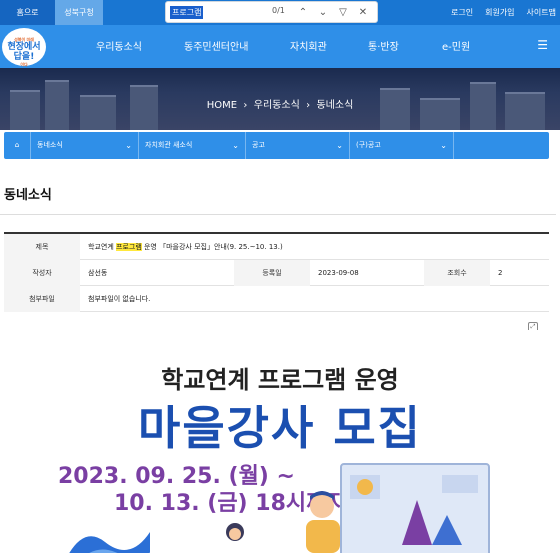 The height and width of the screenshot is (553, 560). Describe the element at coordinates (338, 273) in the screenshot. I see `date-value: 2023-09-08` at that location.